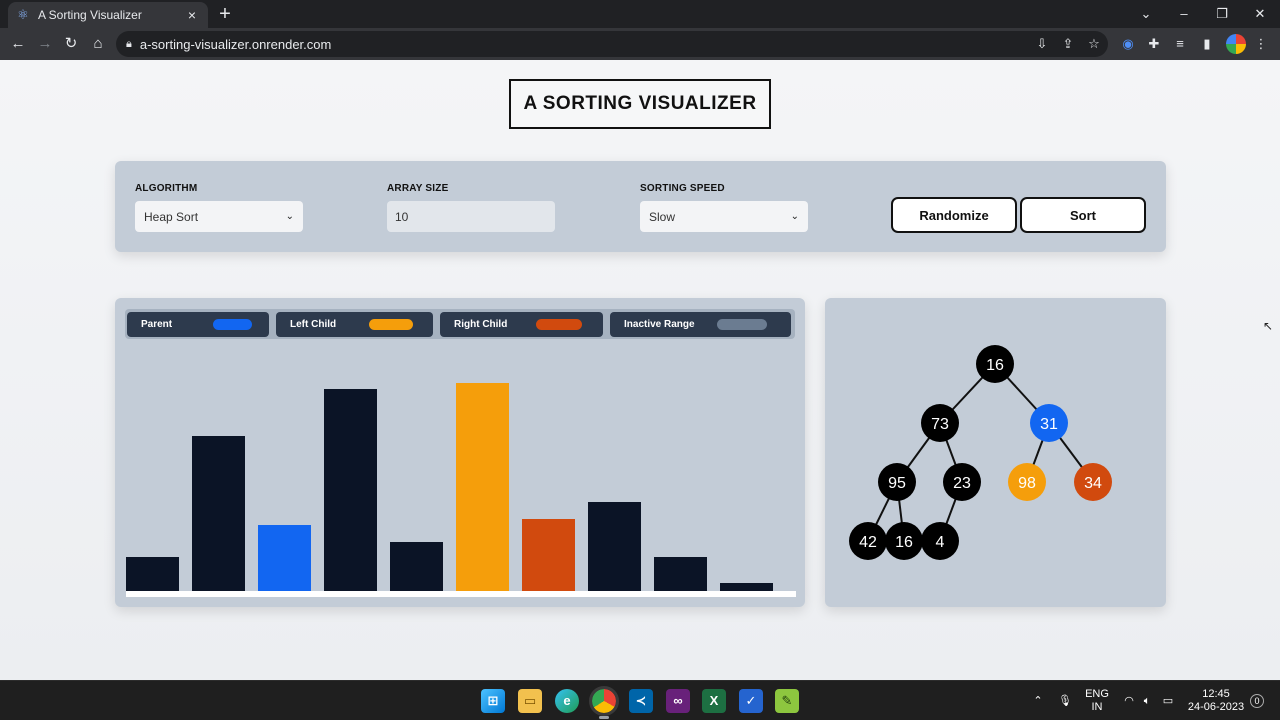  Describe the element at coordinates (604, 717) in the screenshot. I see `active-app-indicator` at that location.